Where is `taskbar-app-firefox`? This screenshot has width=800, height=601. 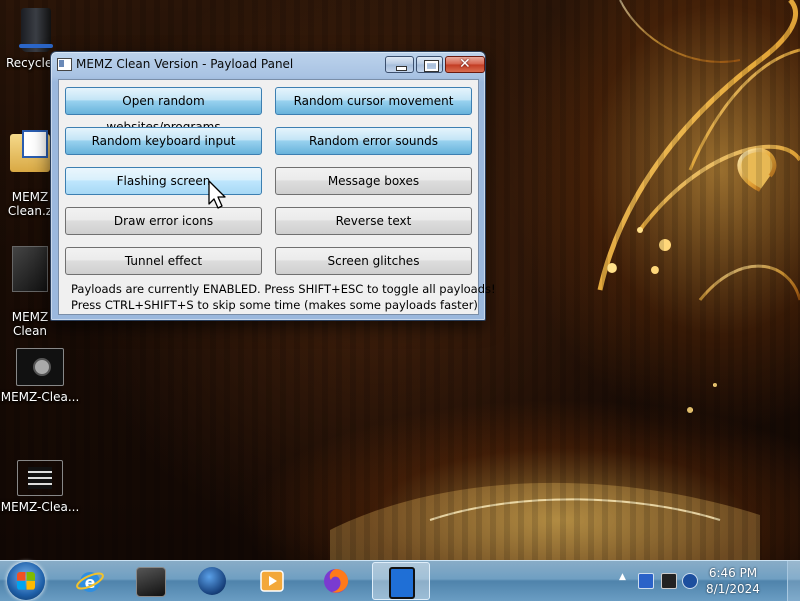 taskbar-app-firefox is located at coordinates (336, 581).